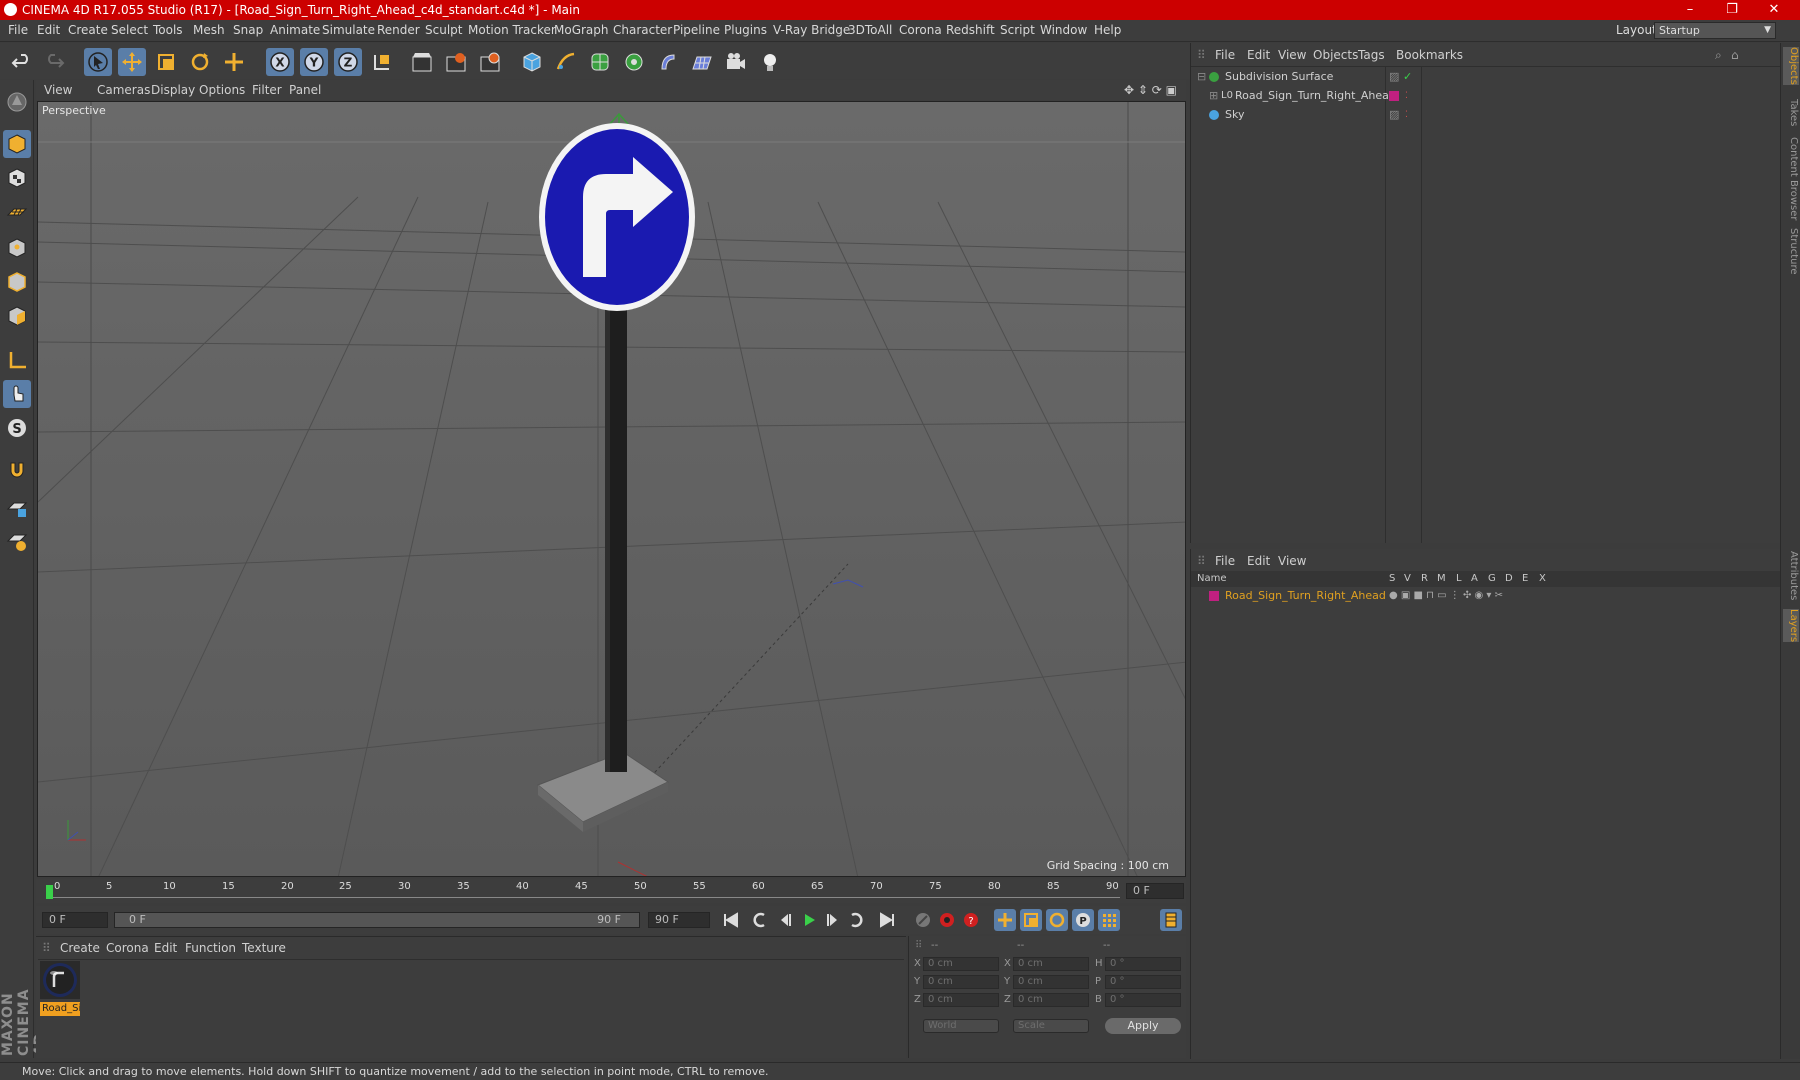 The height and width of the screenshot is (1080, 1800). I want to click on objects-menu-tags: Tags, so click(1371, 55).